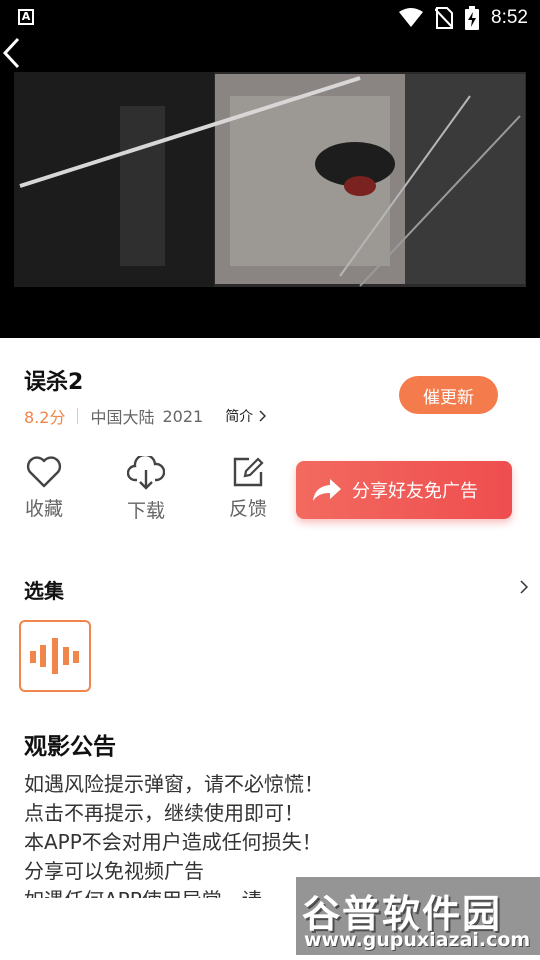 Image resolution: width=540 pixels, height=960 pixels. What do you see at coordinates (174, 784) in the screenshot?
I see `notice-line: 如遇风险提示弹窗，请不必惊慌！` at bounding box center [174, 784].